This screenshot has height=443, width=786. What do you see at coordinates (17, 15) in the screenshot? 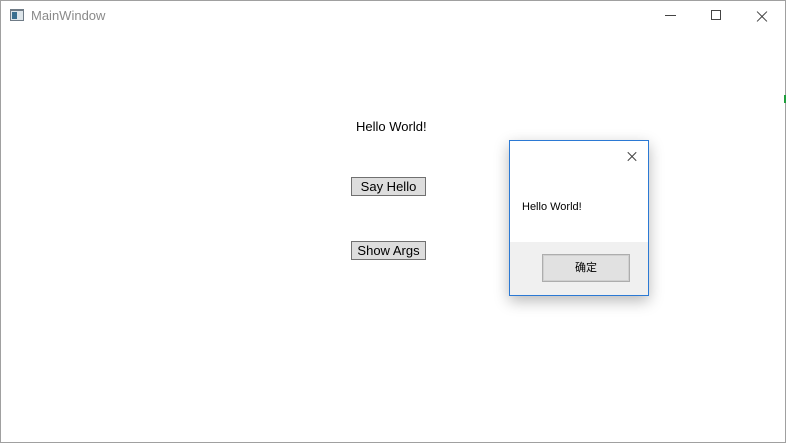
I see `app-window-icon` at bounding box center [17, 15].